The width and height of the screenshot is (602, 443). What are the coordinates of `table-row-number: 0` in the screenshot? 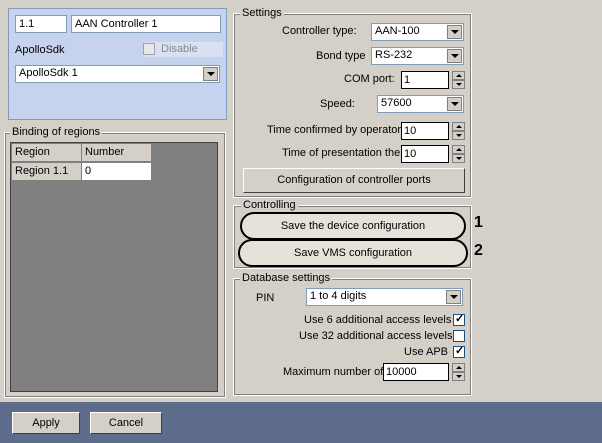 It's located at (117, 172).